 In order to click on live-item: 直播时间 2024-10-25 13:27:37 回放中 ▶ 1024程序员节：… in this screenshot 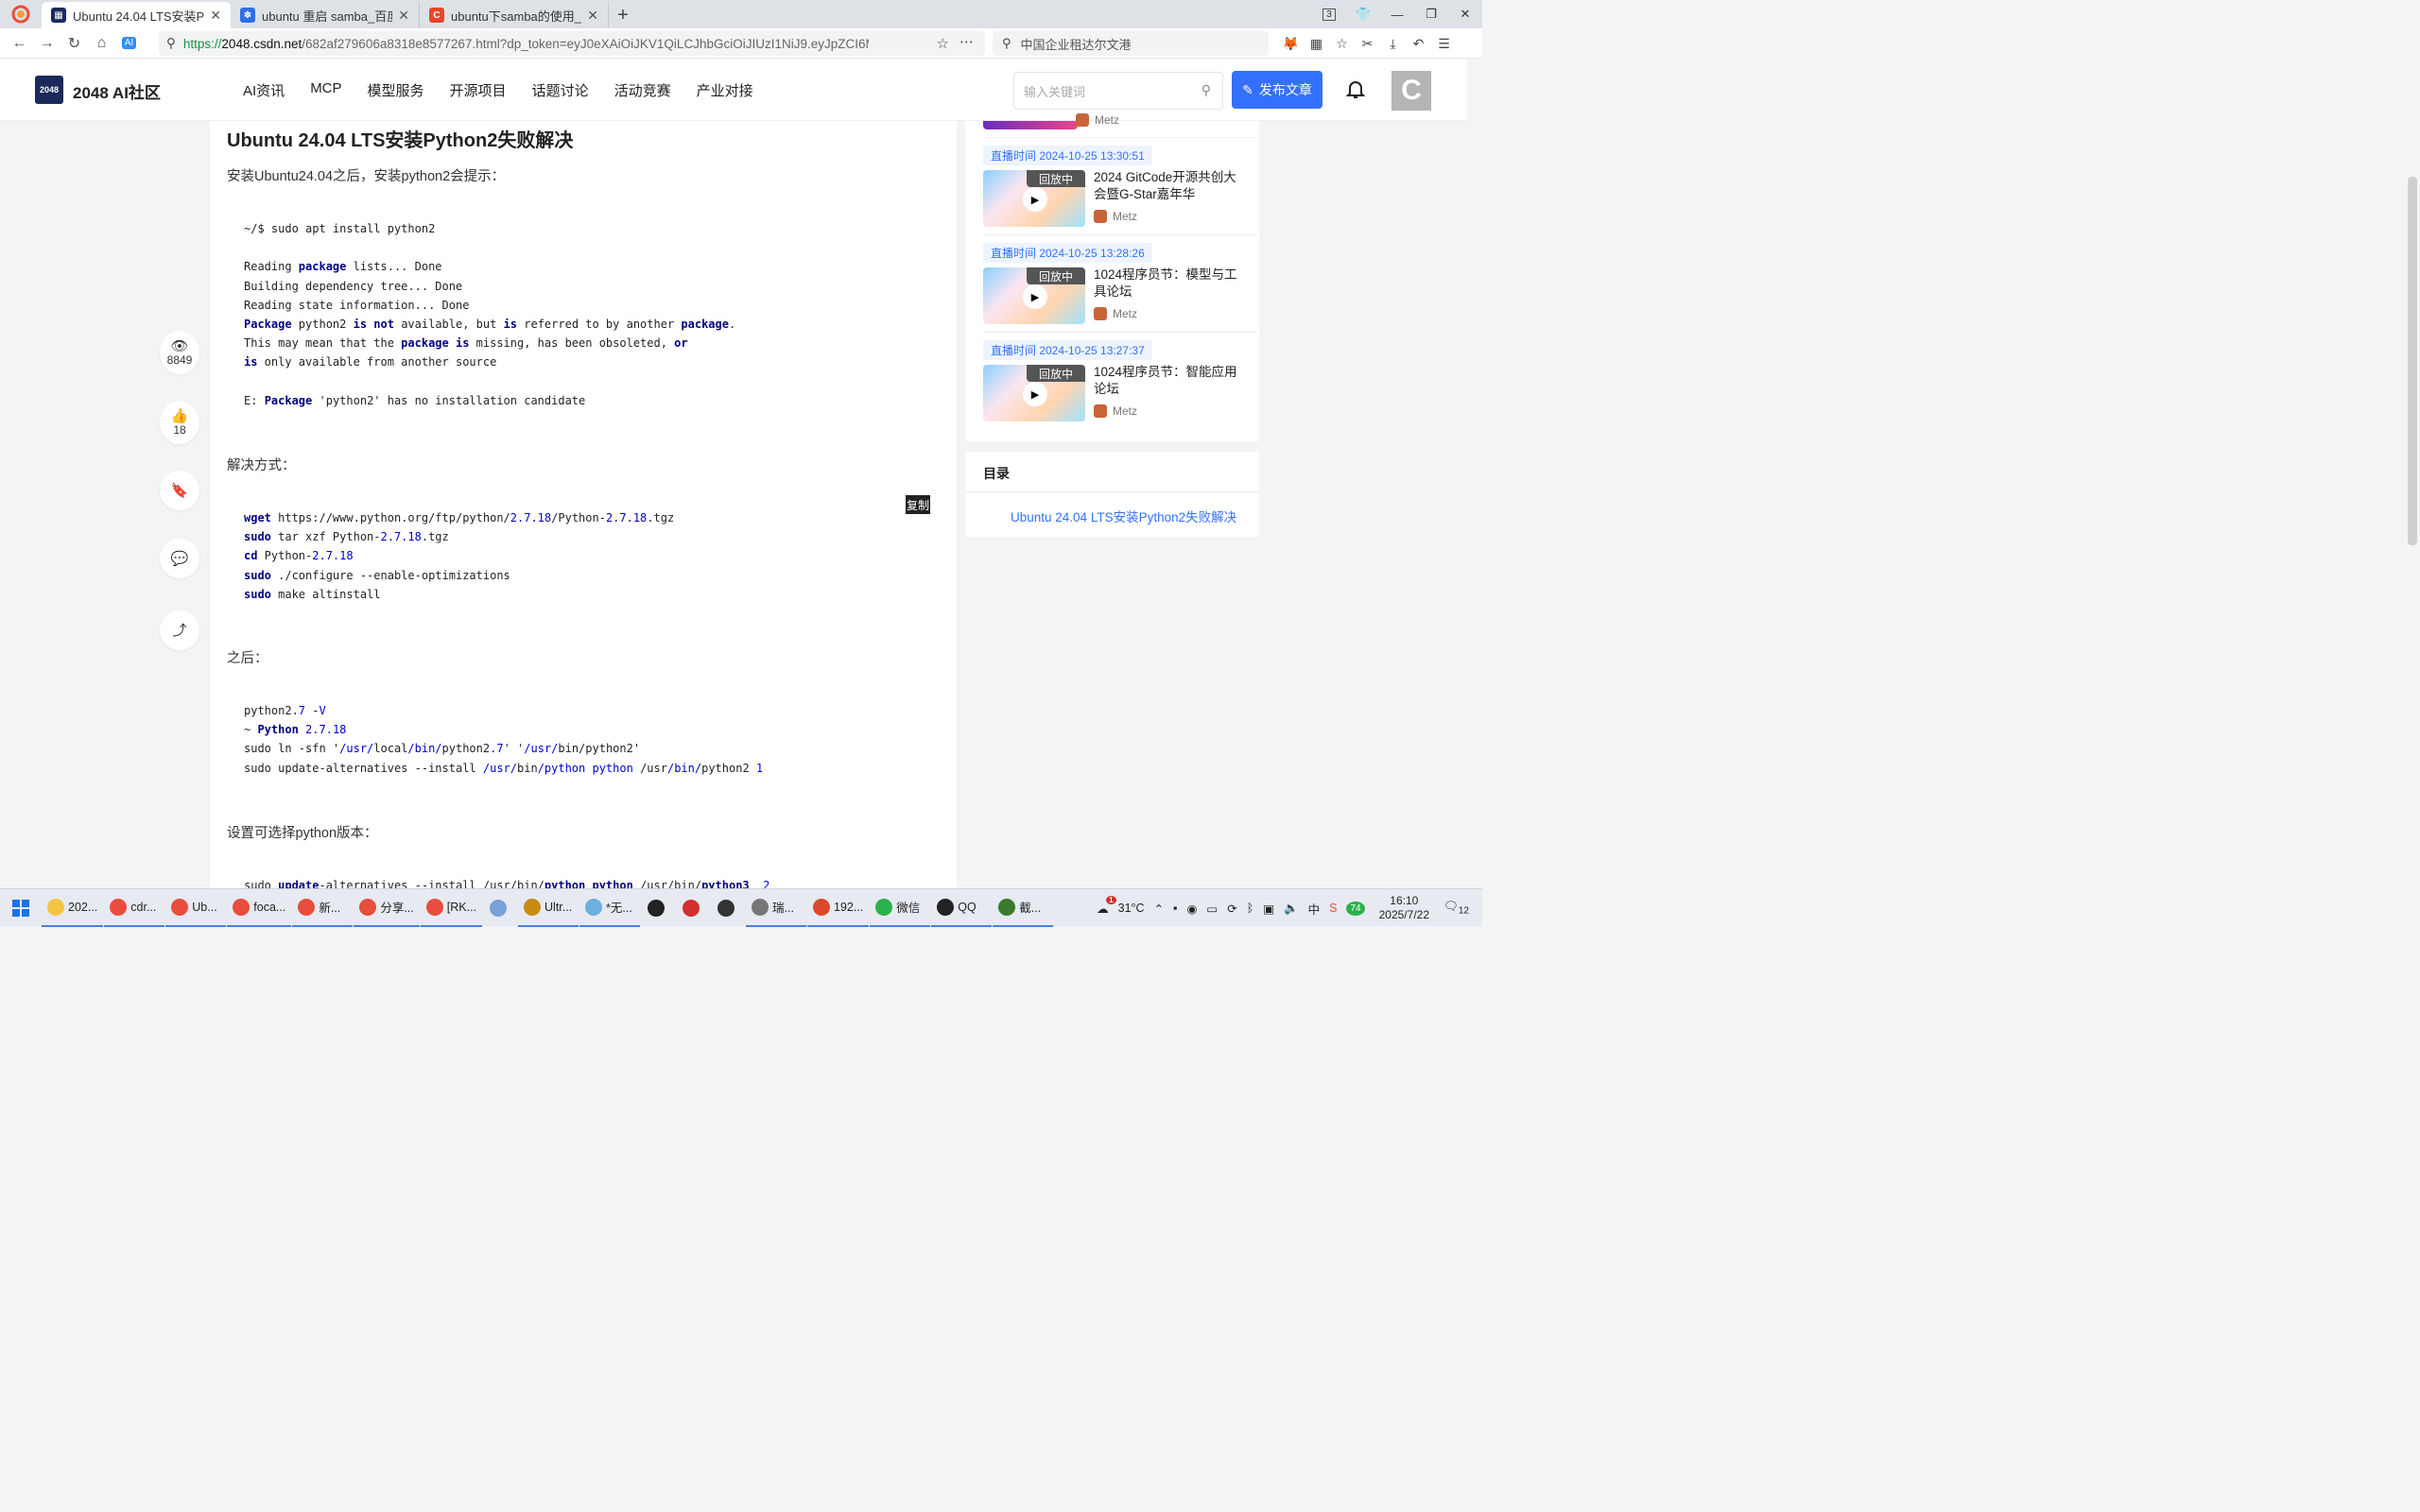, I will do `click(1120, 380)`.